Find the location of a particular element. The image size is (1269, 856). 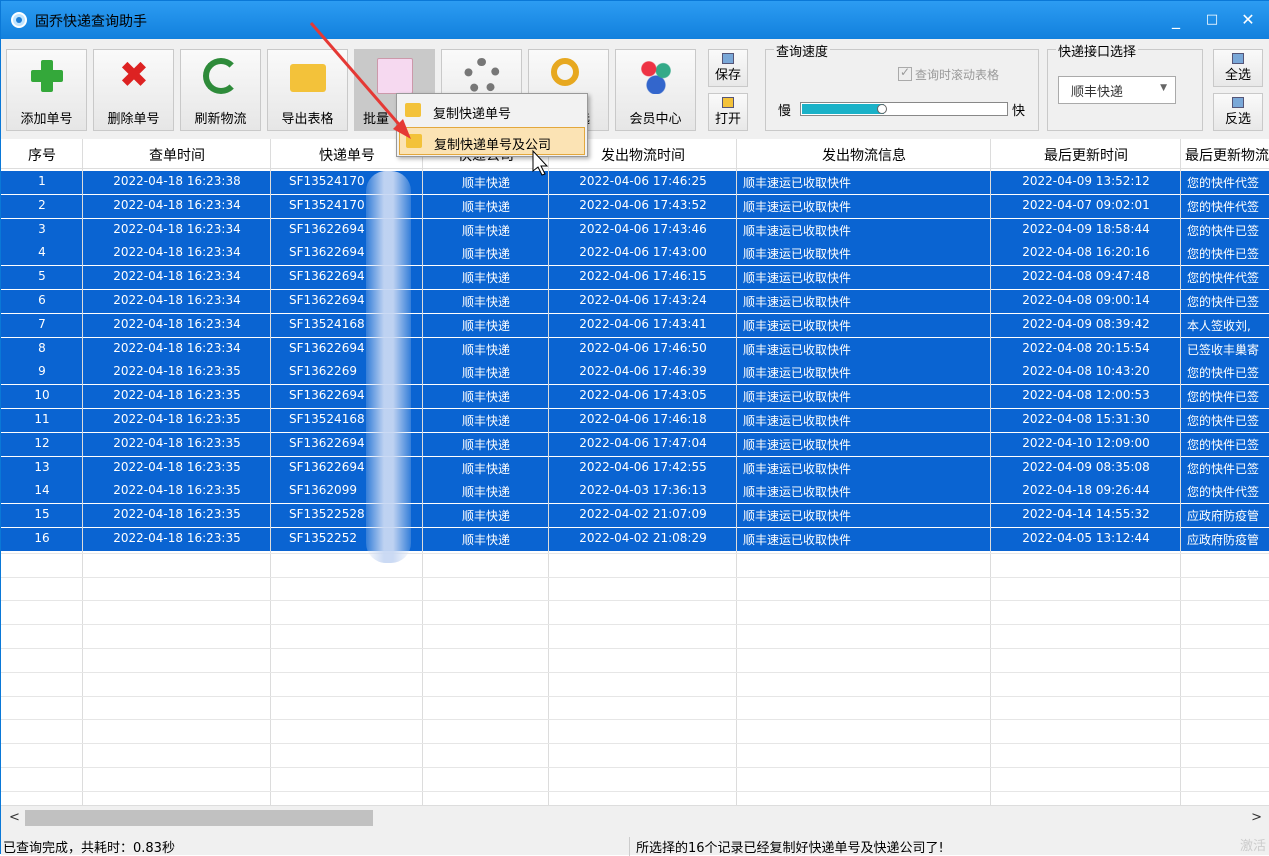

table-cell: 2022-04-06 17:46:15 is located at coordinates (643, 276).